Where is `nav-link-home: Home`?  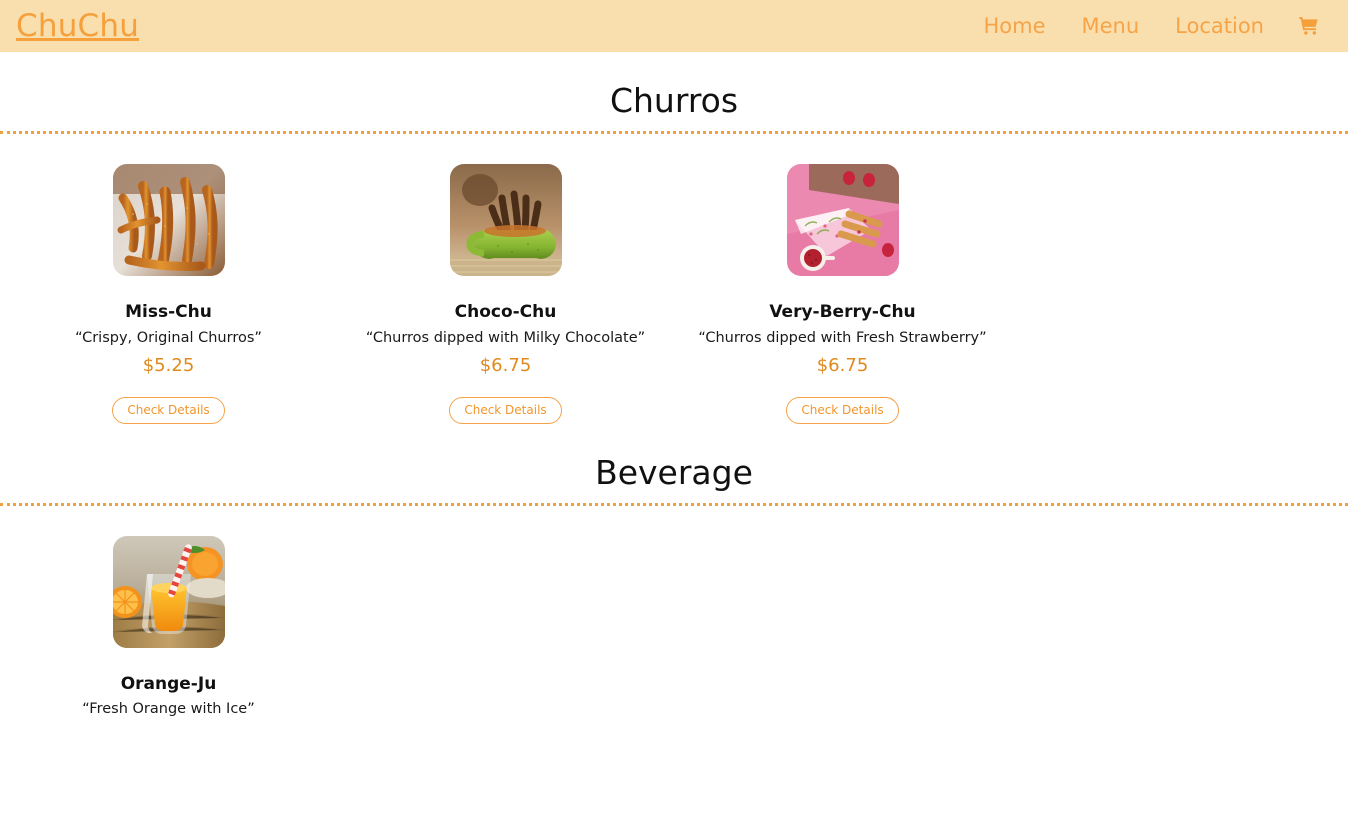 nav-link-home: Home is located at coordinates (1014, 25).